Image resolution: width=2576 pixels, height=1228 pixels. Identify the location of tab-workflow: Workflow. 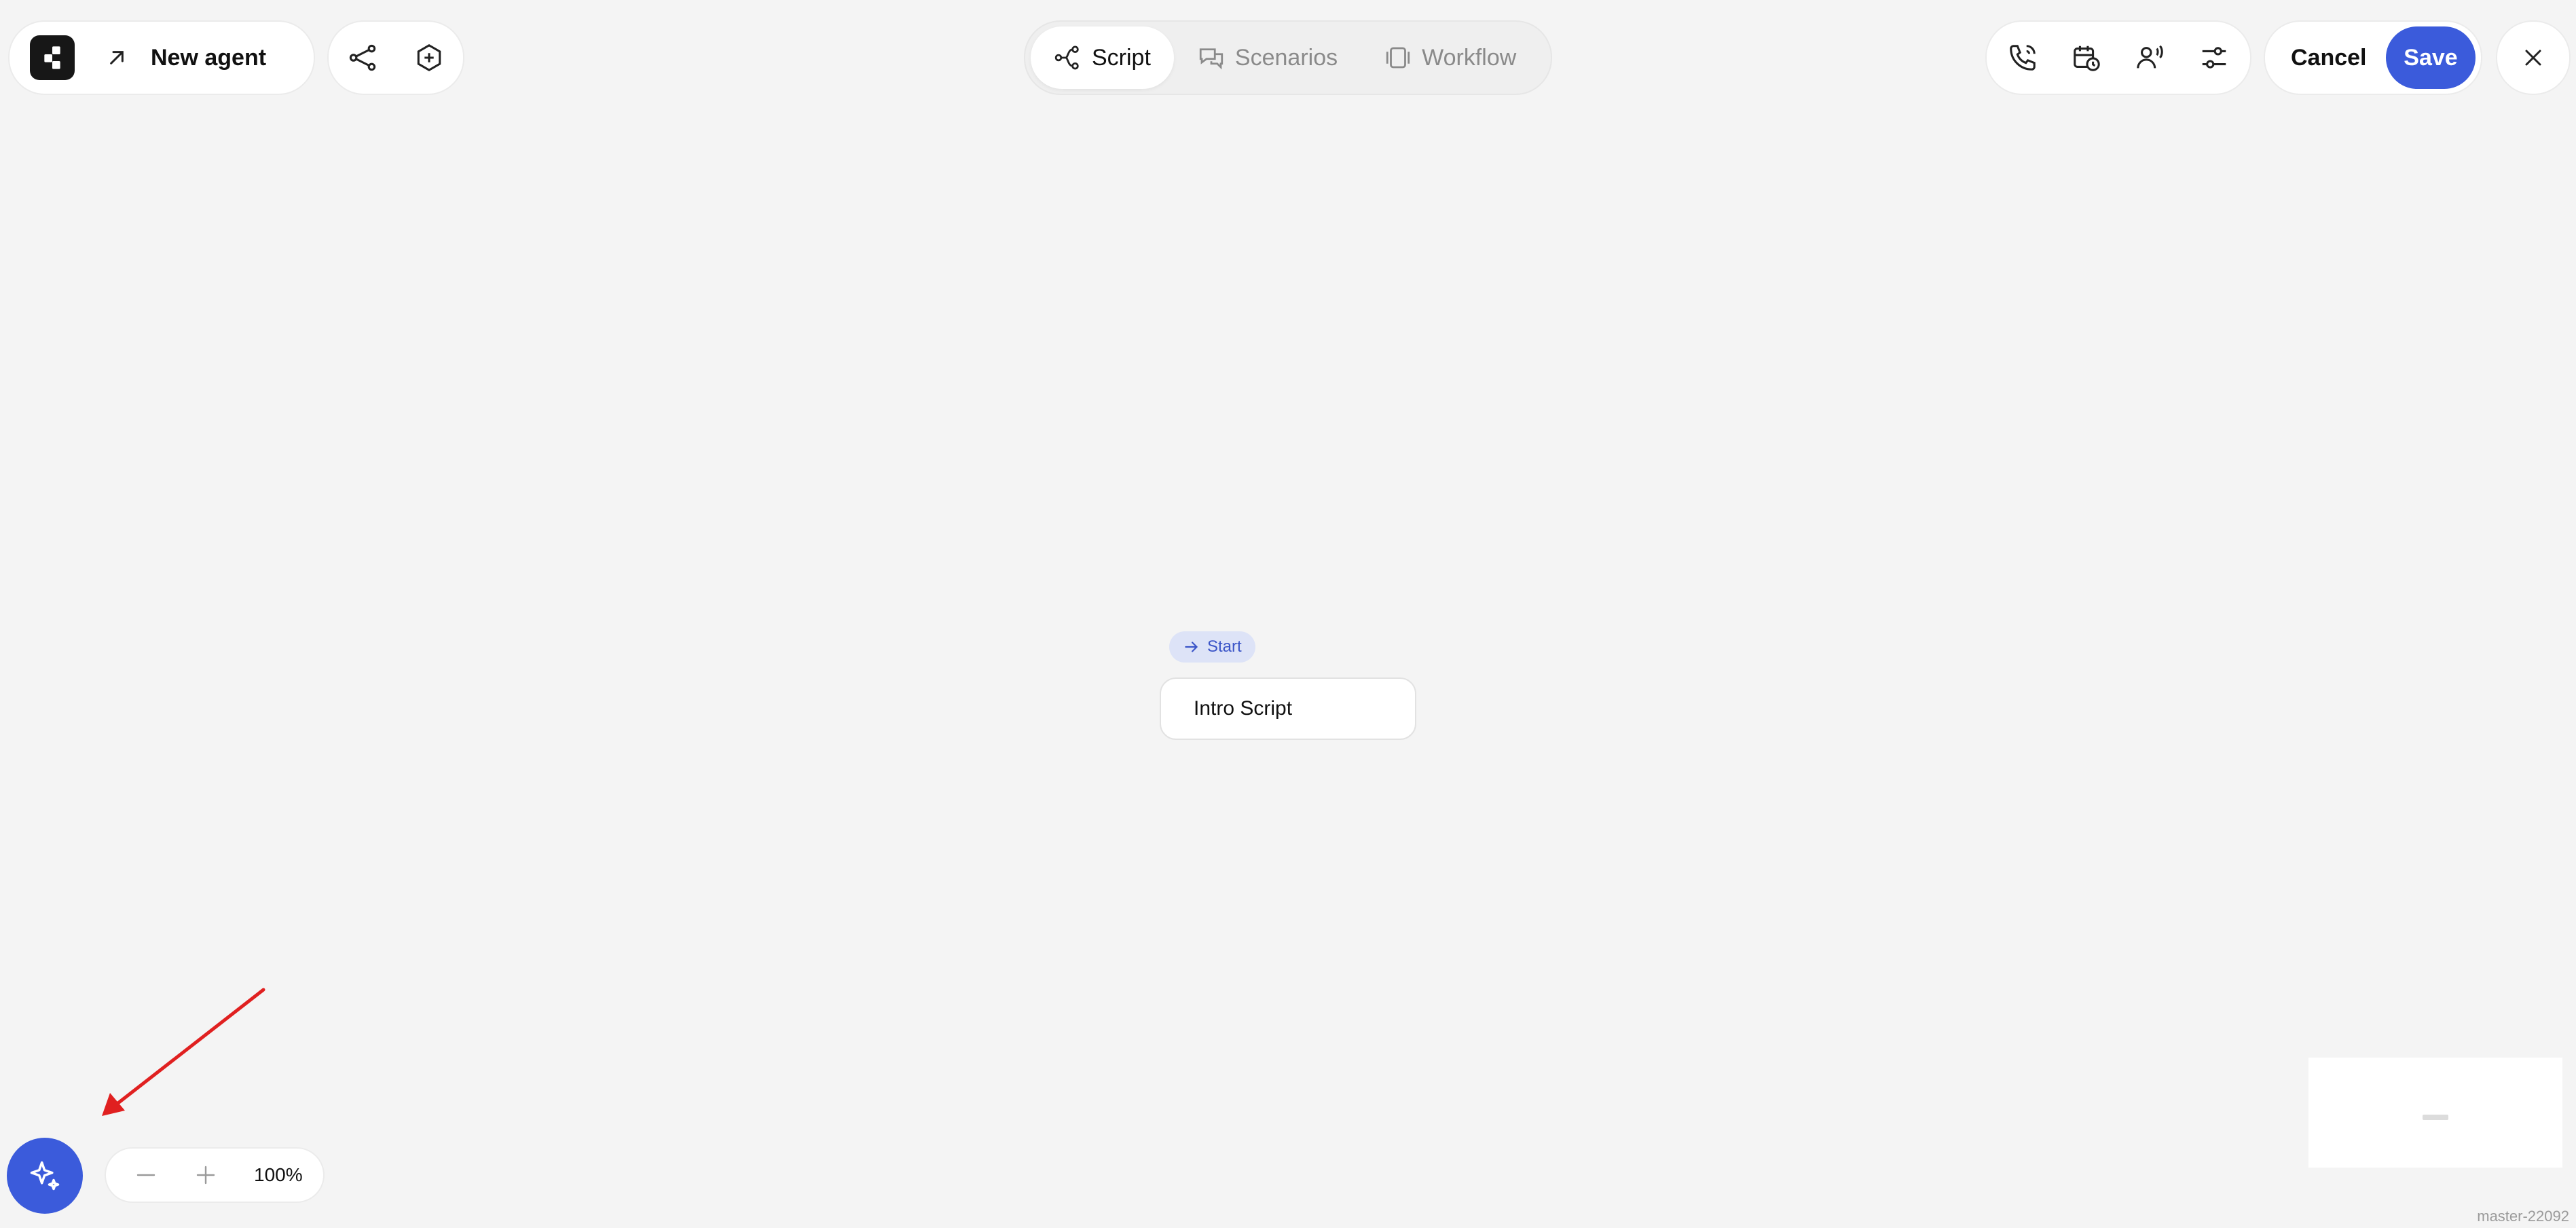
(1450, 58).